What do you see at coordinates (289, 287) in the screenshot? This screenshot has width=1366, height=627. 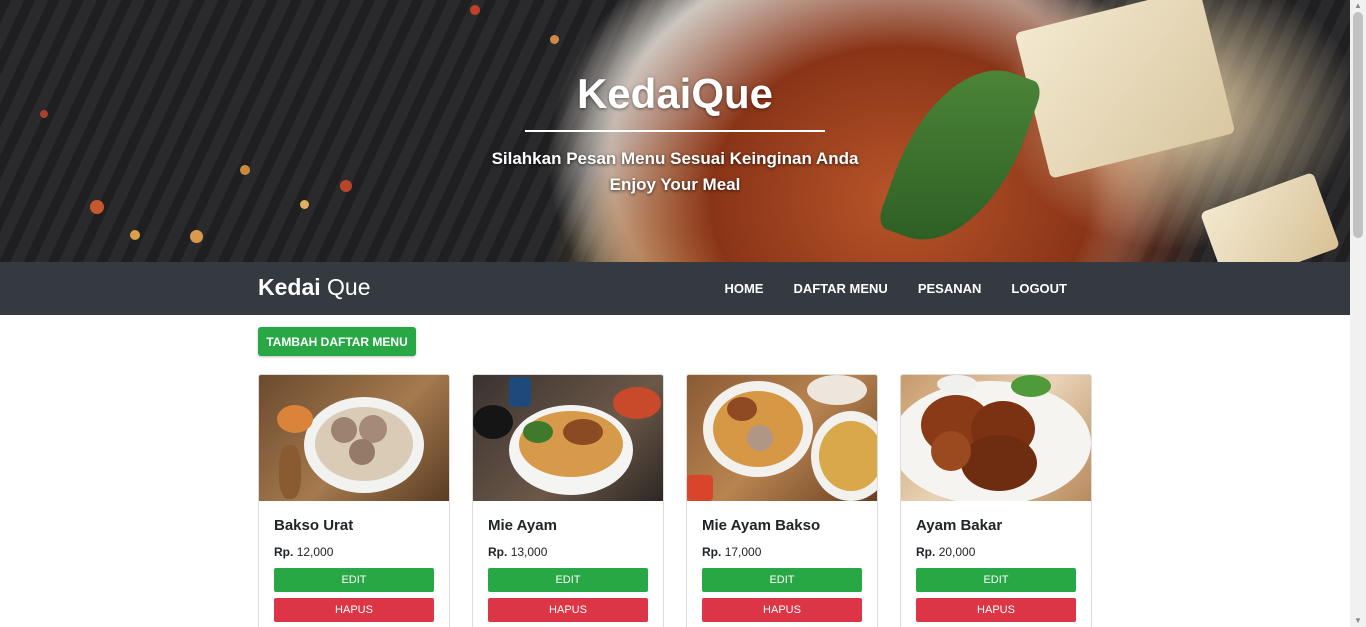 I see `brand-bold-text: Kedai` at bounding box center [289, 287].